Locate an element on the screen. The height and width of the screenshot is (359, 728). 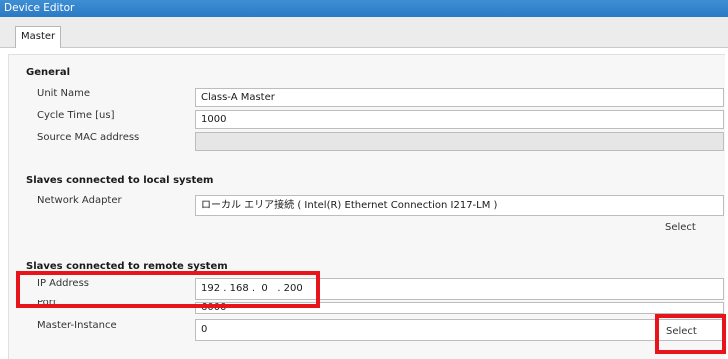
tab-strip: Master is located at coordinates (364, 32).